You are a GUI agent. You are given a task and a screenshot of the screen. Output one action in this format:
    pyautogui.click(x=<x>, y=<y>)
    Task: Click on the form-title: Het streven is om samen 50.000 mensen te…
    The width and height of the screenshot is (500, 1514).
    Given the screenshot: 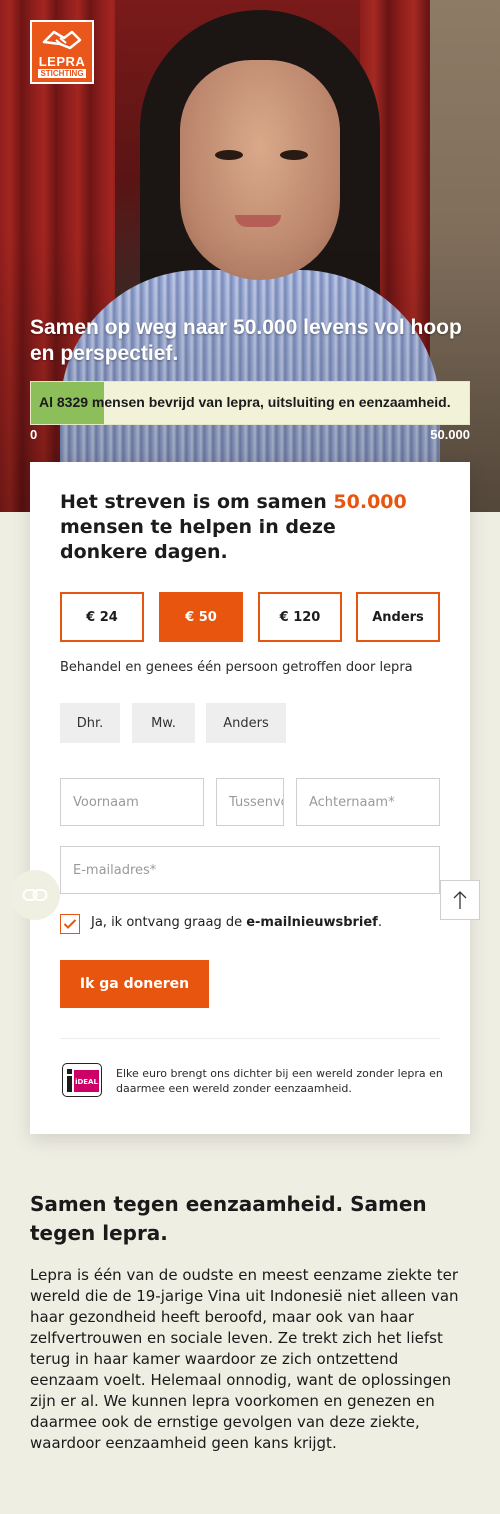 What is the action you would take?
    pyautogui.click(x=233, y=527)
    